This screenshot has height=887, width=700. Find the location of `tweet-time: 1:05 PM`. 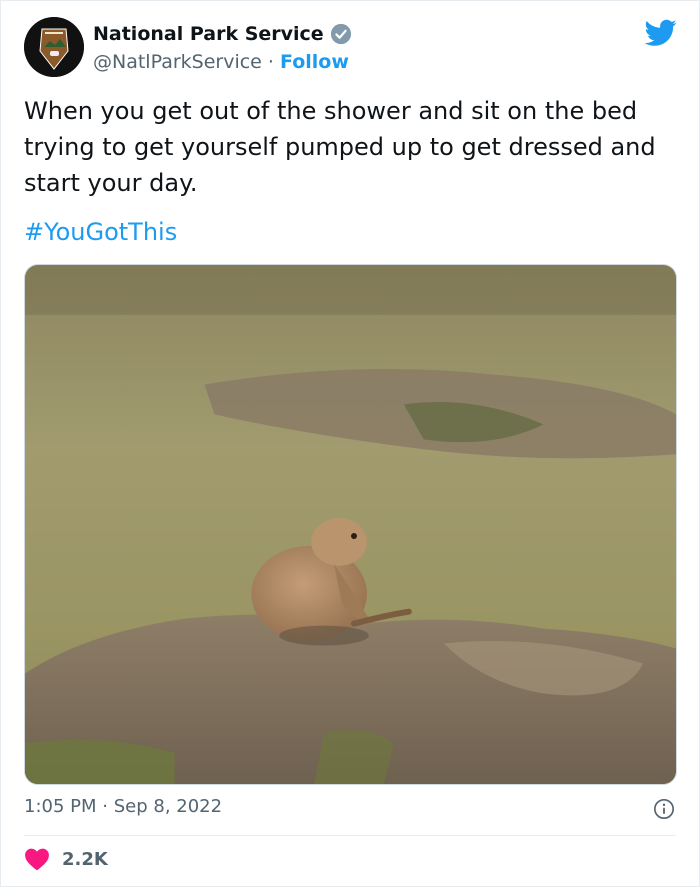

tweet-time: 1:05 PM is located at coordinates (60, 806).